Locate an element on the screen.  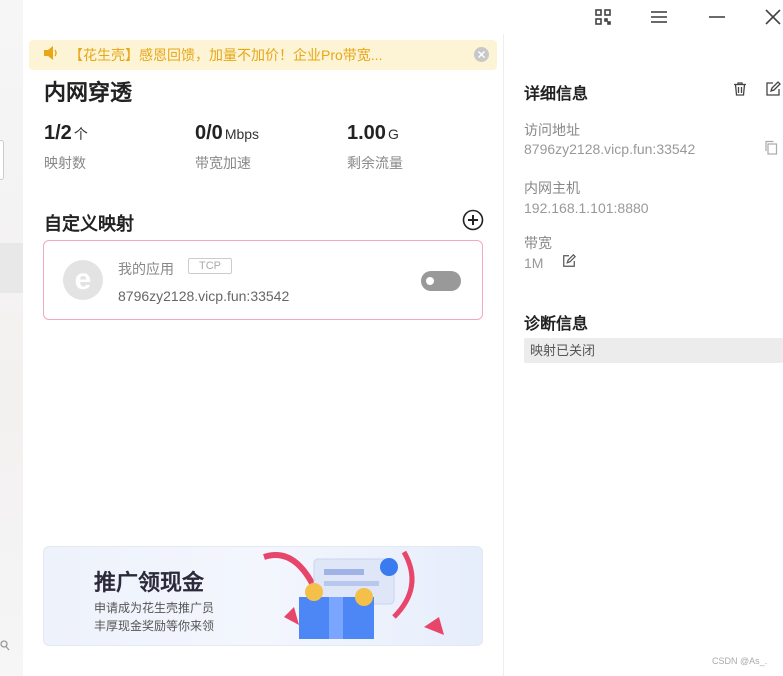
lan-host-label: 内网主机 is located at coordinates (552, 188).